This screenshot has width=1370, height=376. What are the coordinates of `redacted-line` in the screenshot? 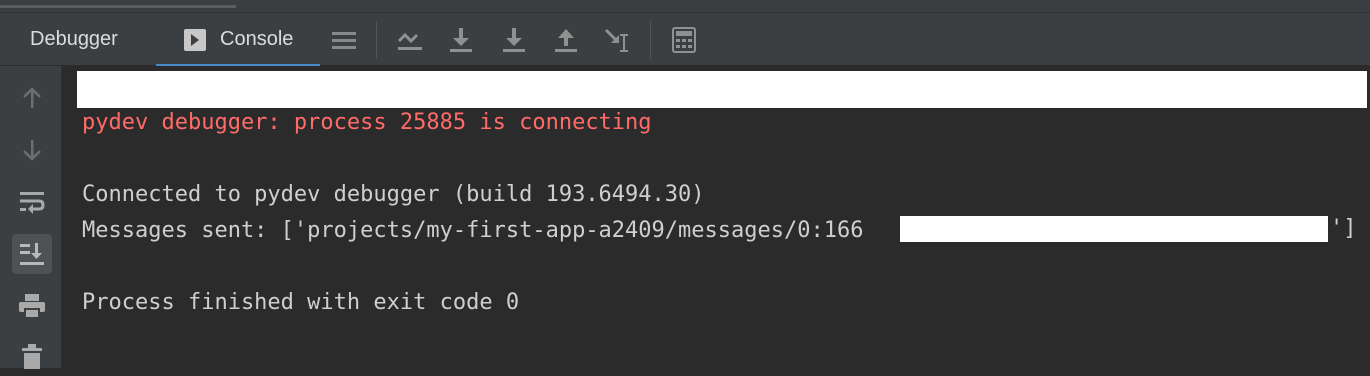 It's located at (722, 89).